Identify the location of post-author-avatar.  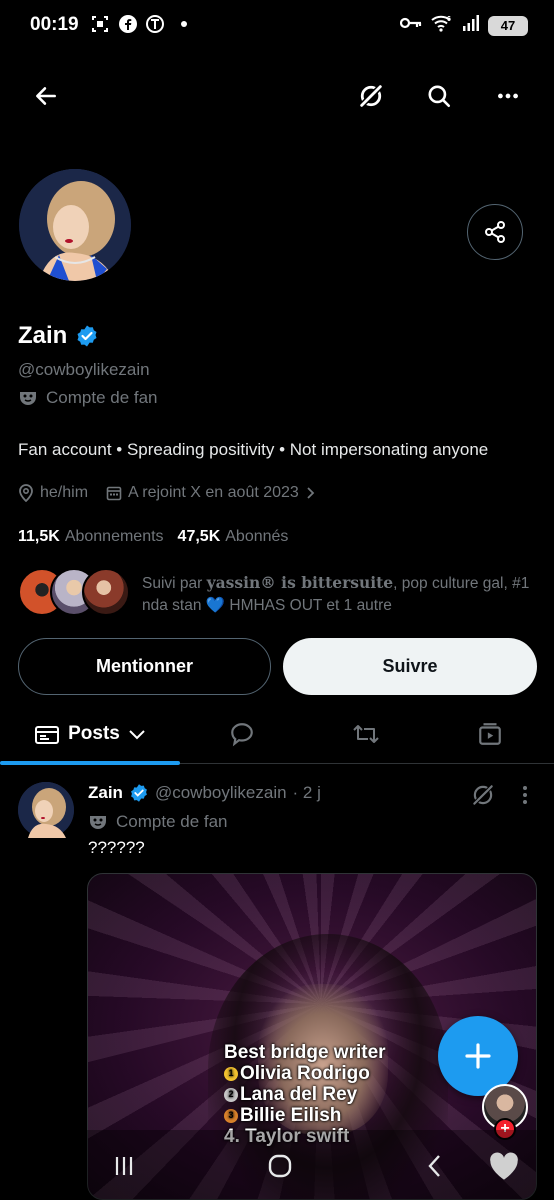
(46, 810).